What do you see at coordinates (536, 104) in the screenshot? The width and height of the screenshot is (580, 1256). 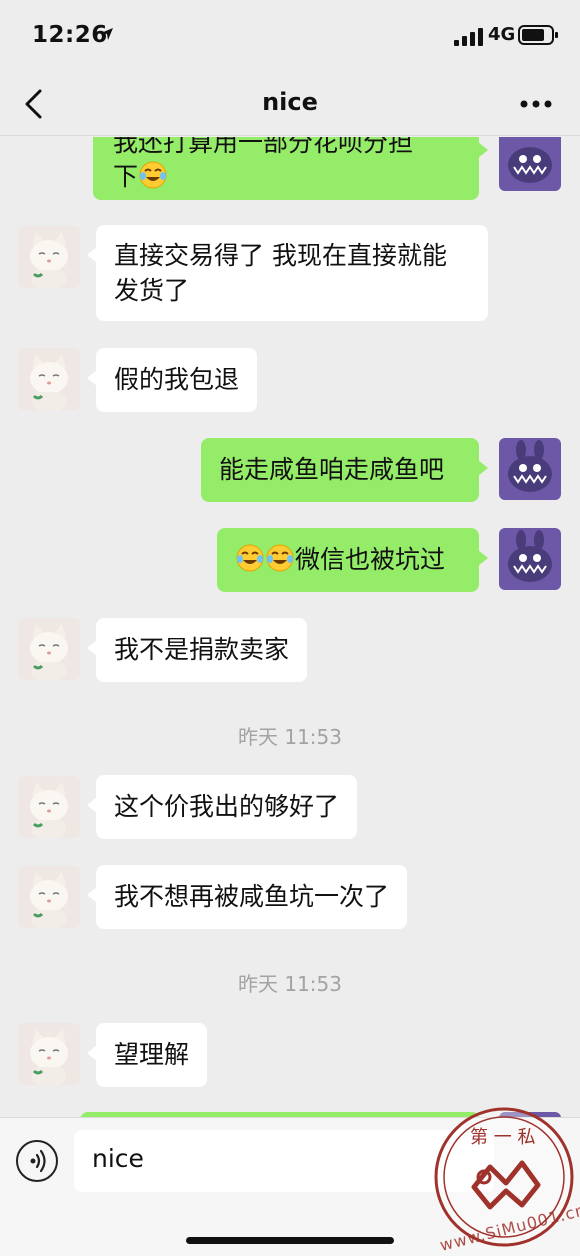 I see `more-options-icon` at bounding box center [536, 104].